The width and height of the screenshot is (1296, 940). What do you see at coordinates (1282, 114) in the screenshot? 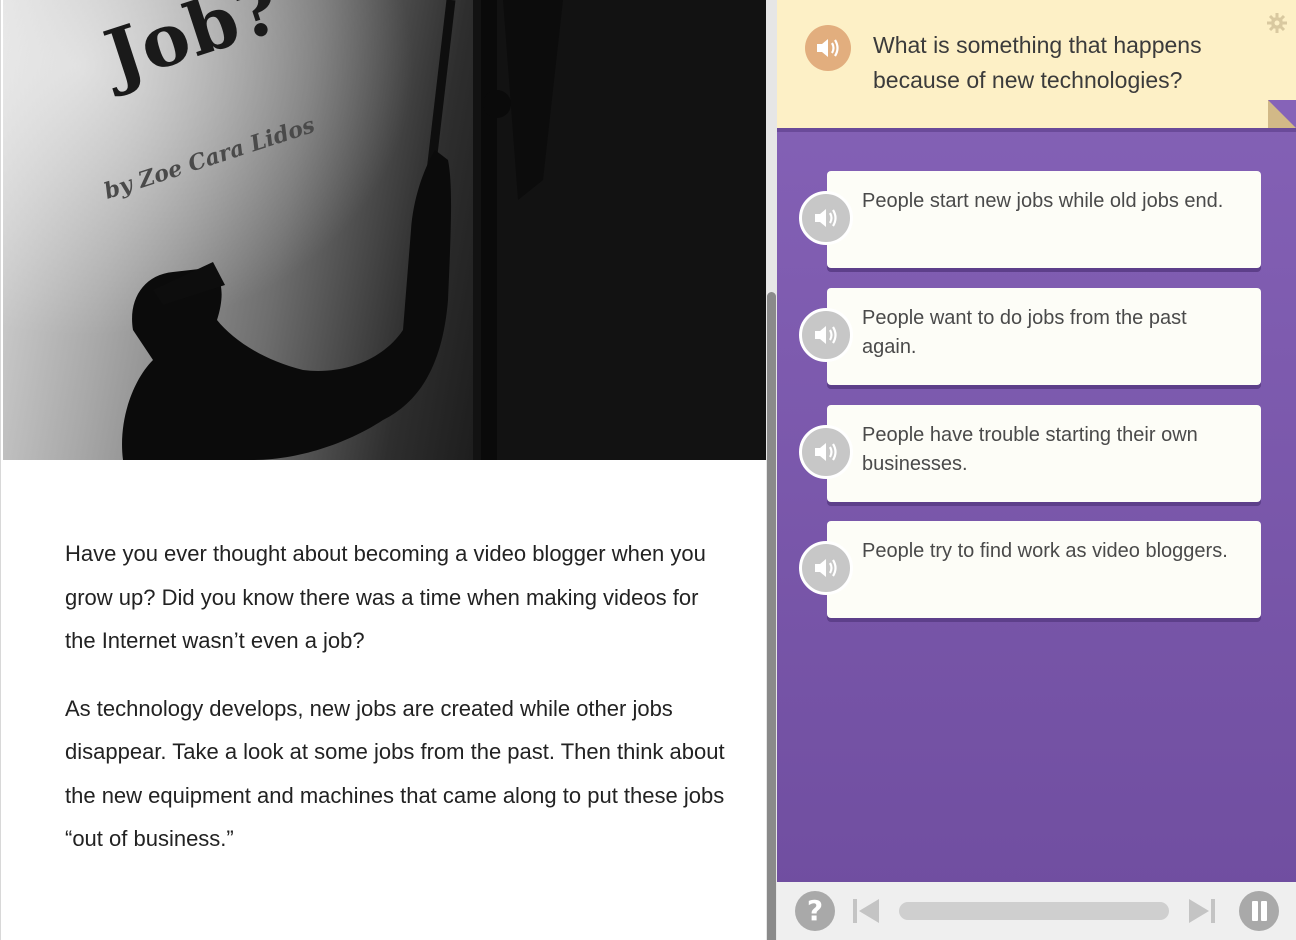
I see `page-fold` at bounding box center [1282, 114].